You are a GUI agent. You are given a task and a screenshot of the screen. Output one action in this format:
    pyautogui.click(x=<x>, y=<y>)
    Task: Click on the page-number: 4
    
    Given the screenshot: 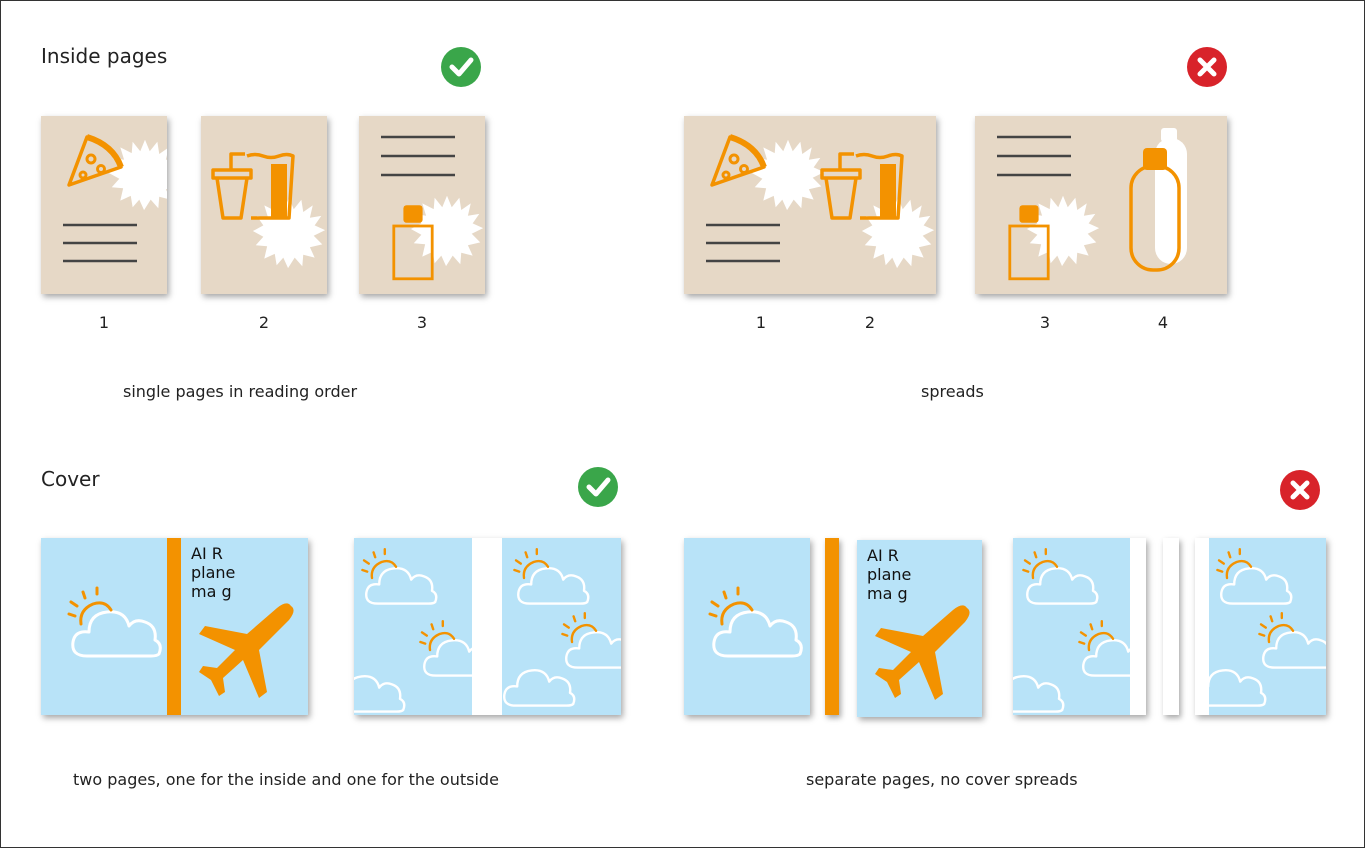 What is the action you would take?
    pyautogui.click(x=1163, y=322)
    